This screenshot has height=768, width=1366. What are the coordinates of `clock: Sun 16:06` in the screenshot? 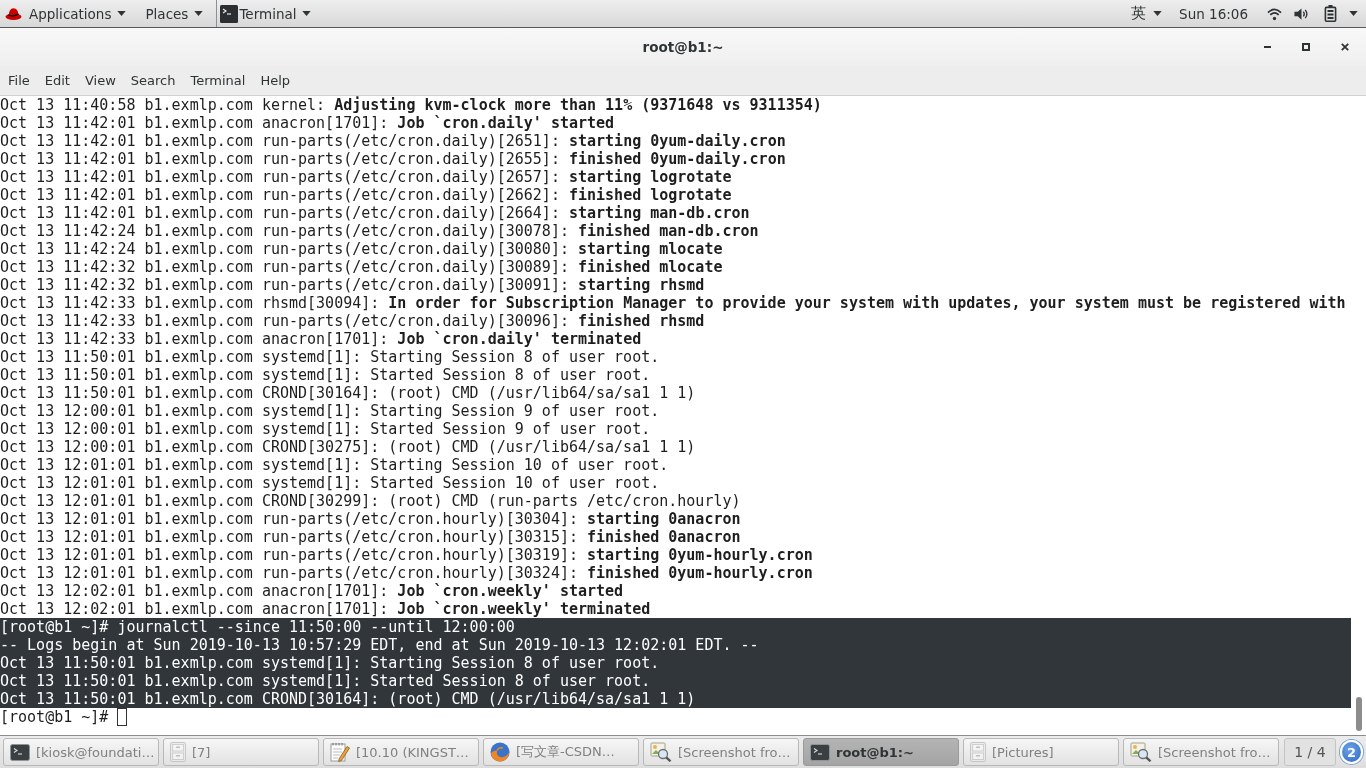 It's located at (1213, 13).